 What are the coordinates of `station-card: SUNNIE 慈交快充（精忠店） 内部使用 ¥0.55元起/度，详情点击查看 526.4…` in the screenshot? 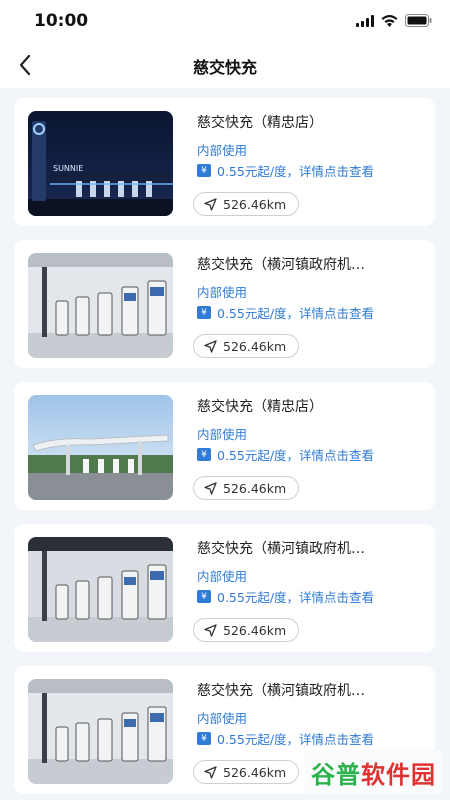 It's located at (224, 162).